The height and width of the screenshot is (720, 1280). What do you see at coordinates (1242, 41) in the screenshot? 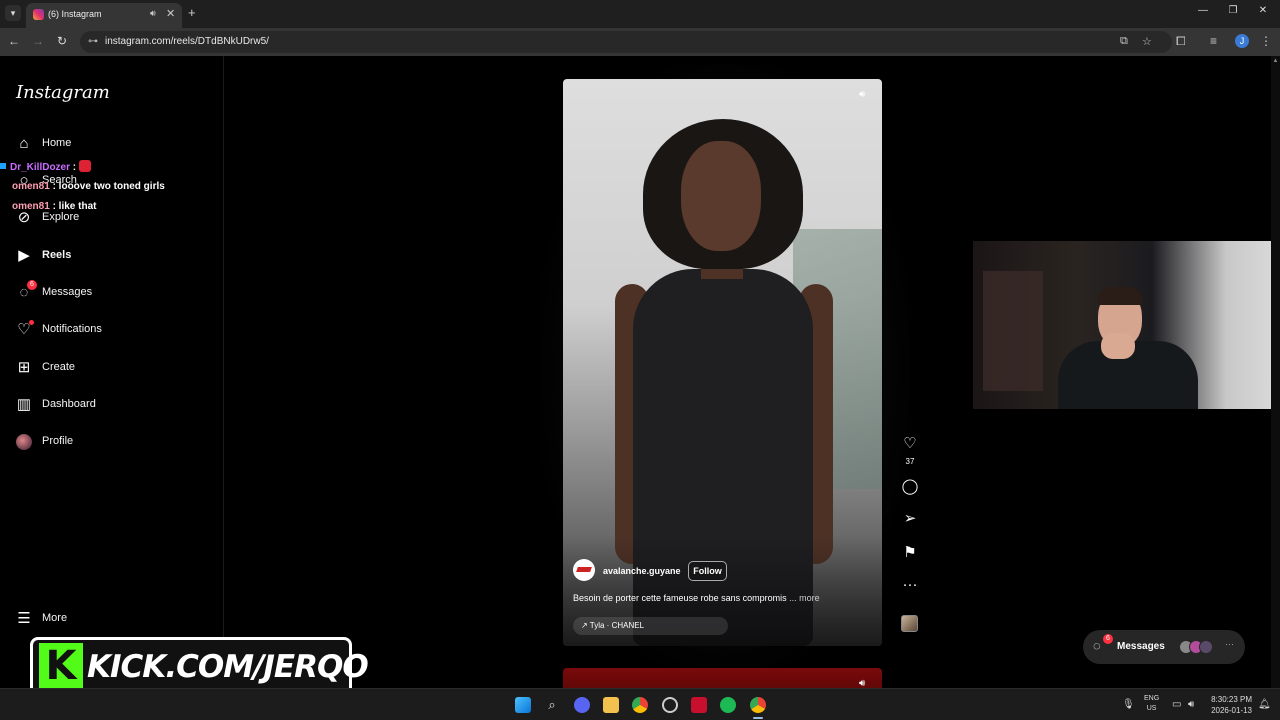
I see `browser-profile-avatar: J` at bounding box center [1242, 41].